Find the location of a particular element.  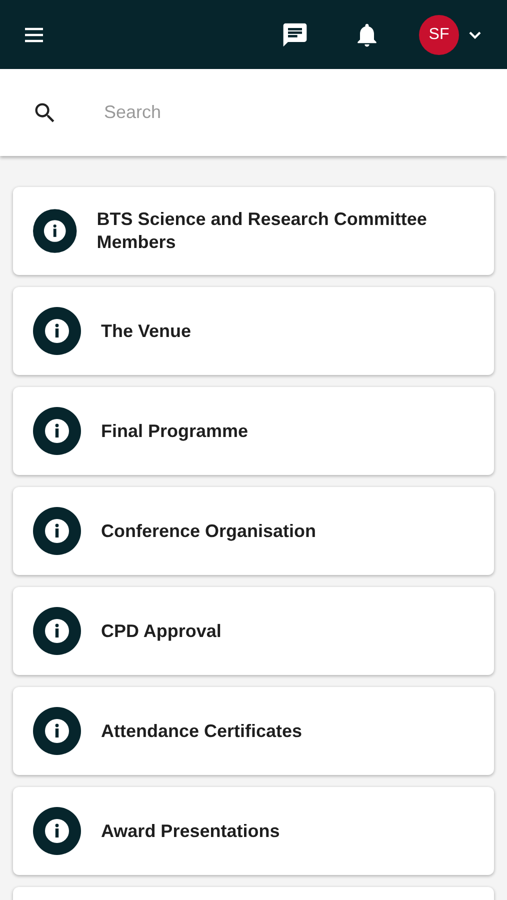

info-card: CPD Approval is located at coordinates (253, 631).